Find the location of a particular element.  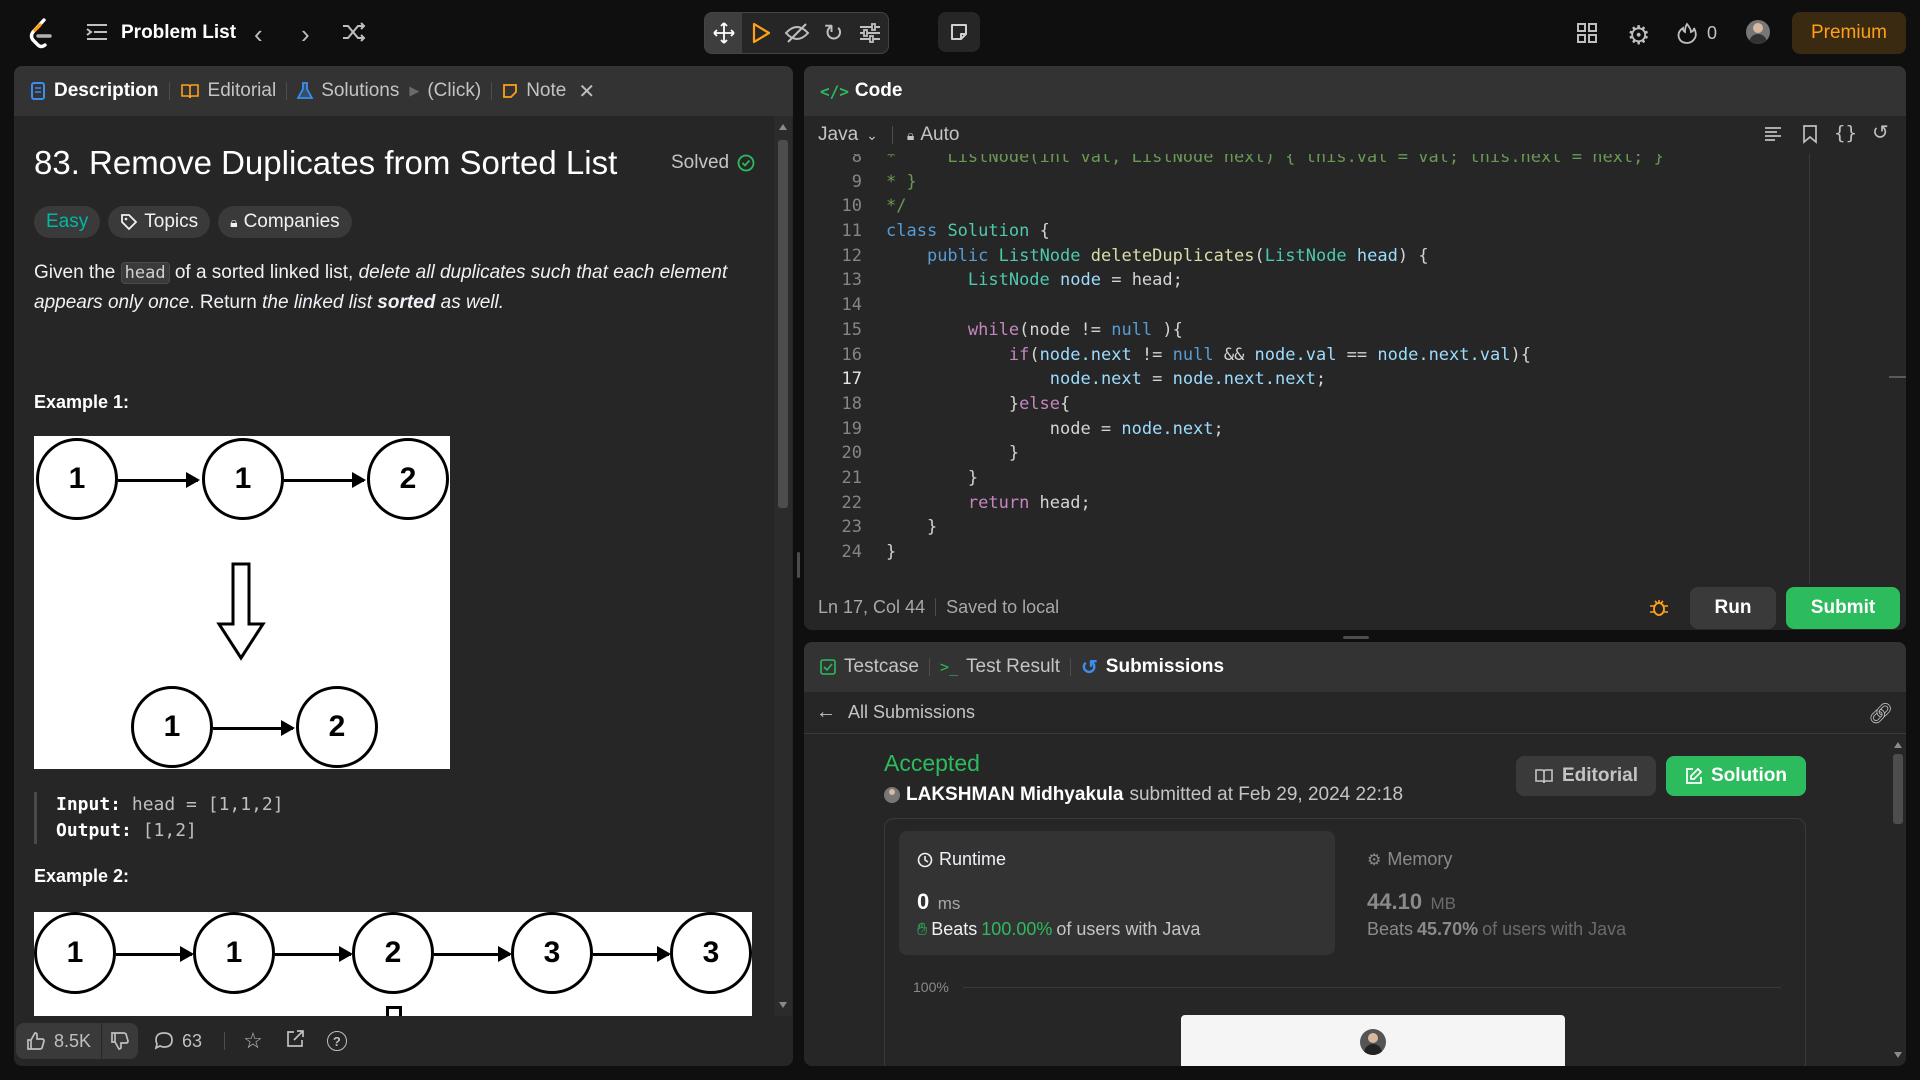

notes-button is located at coordinates (959, 32).